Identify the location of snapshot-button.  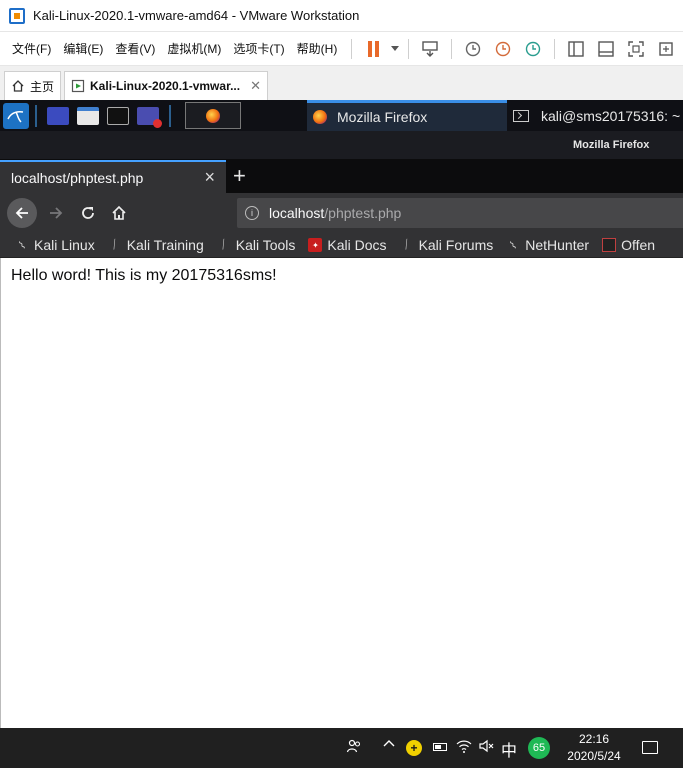
(473, 49).